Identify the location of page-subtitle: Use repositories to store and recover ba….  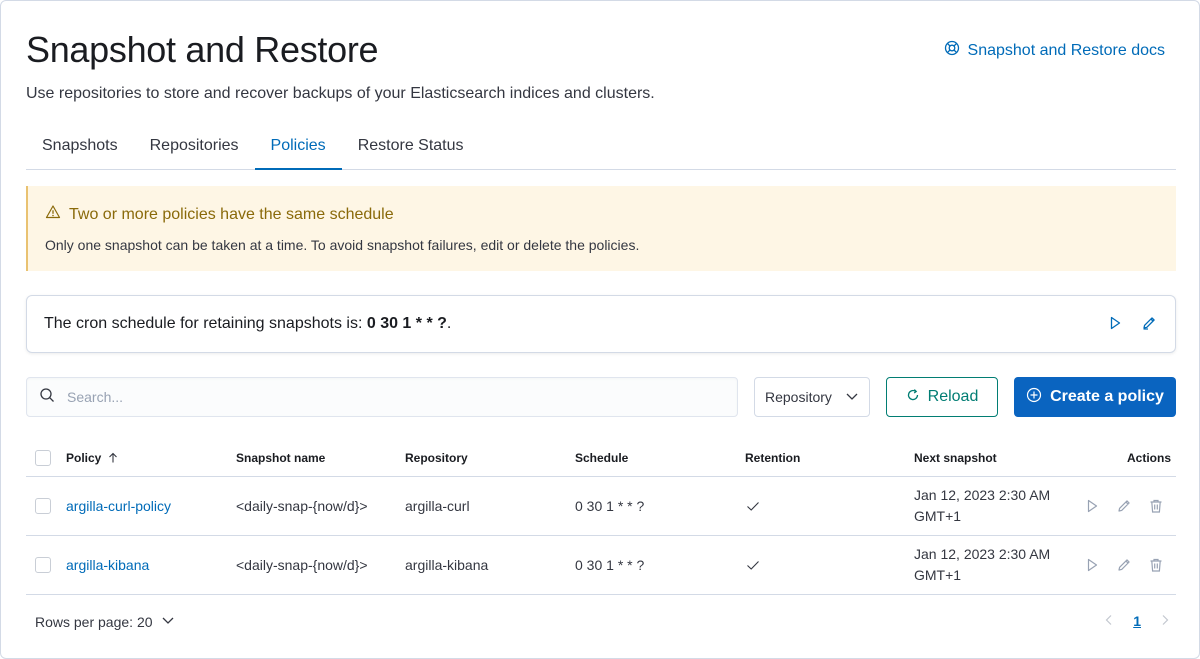
(340, 93).